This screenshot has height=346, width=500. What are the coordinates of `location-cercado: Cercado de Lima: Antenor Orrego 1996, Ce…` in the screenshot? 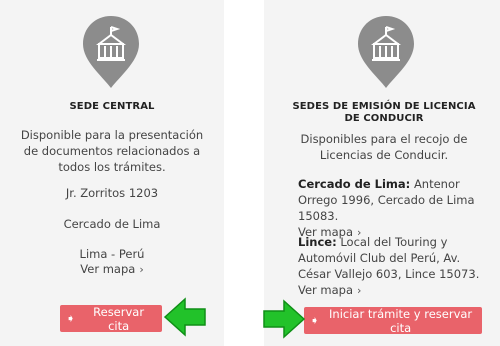 It's located at (389, 208).